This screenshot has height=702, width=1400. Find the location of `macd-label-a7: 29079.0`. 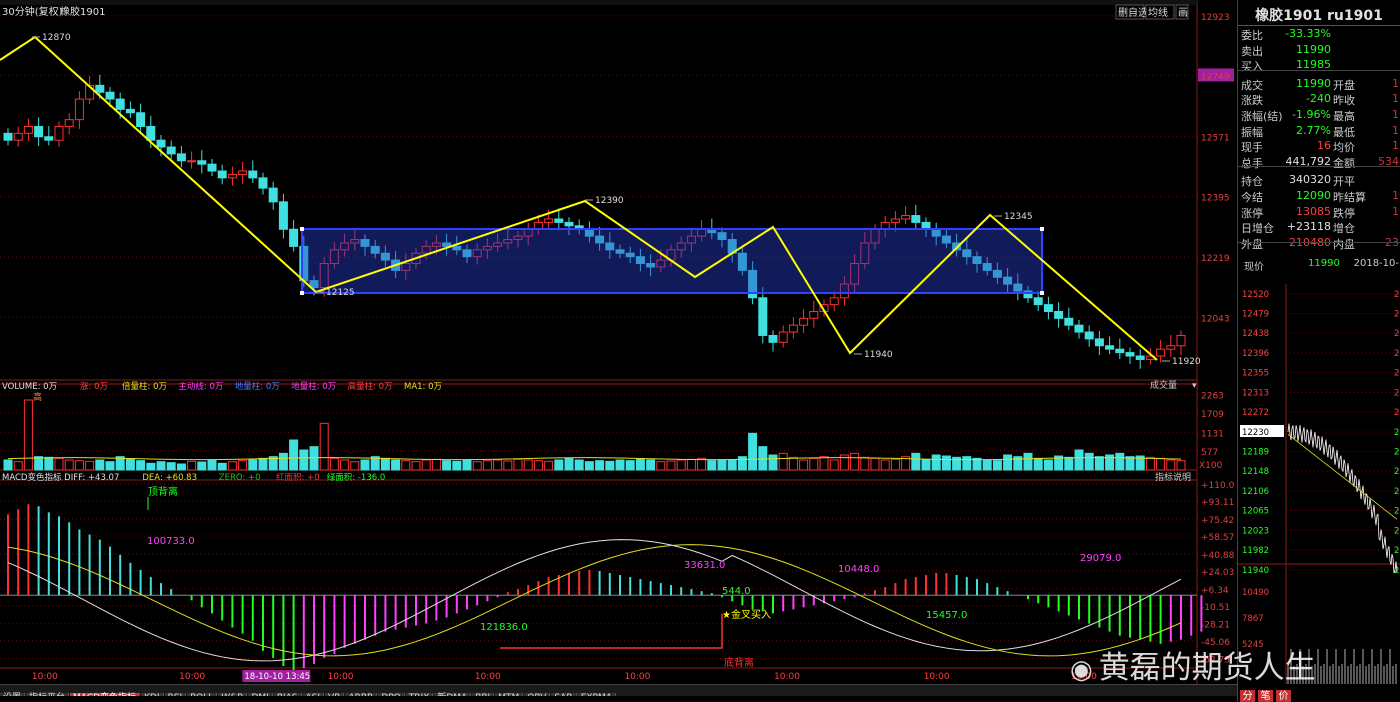

macd-label-a7: 29079.0 is located at coordinates (1100, 558).